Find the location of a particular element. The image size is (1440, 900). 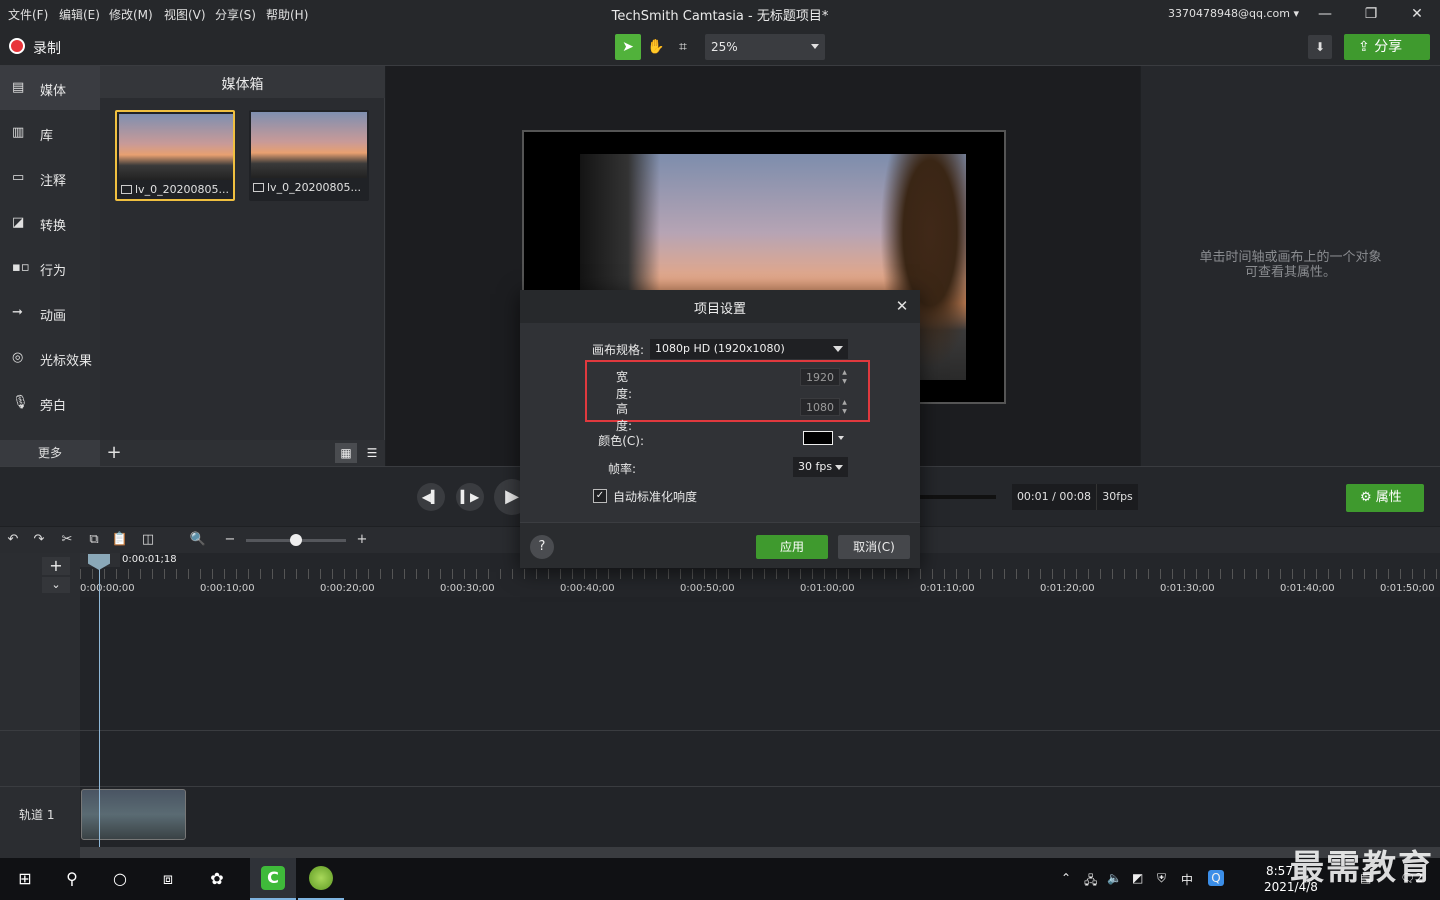

cursor-effect-icon: ◎ is located at coordinates (18, 357).